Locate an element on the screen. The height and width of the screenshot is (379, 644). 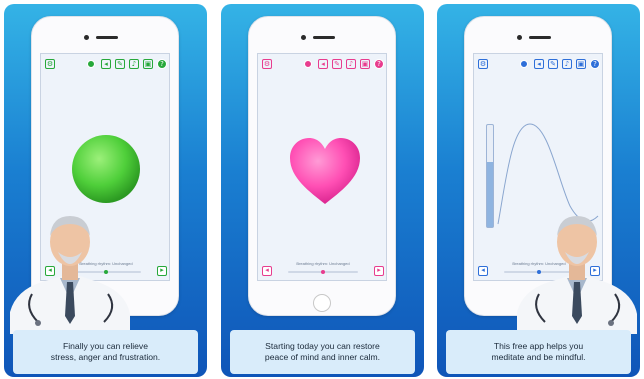
breath-level-bar is located at coordinates (490, 176).